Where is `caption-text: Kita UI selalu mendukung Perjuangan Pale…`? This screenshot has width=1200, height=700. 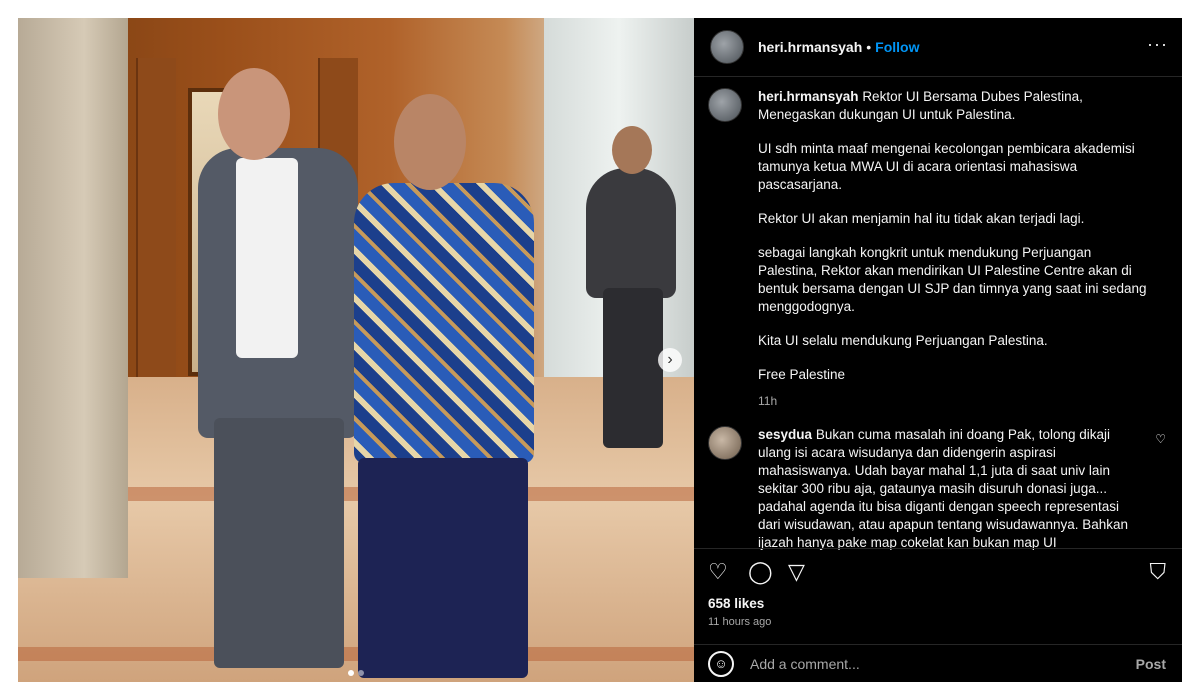 caption-text: Kita UI selalu mendukung Perjuangan Pale… is located at coordinates (903, 340).